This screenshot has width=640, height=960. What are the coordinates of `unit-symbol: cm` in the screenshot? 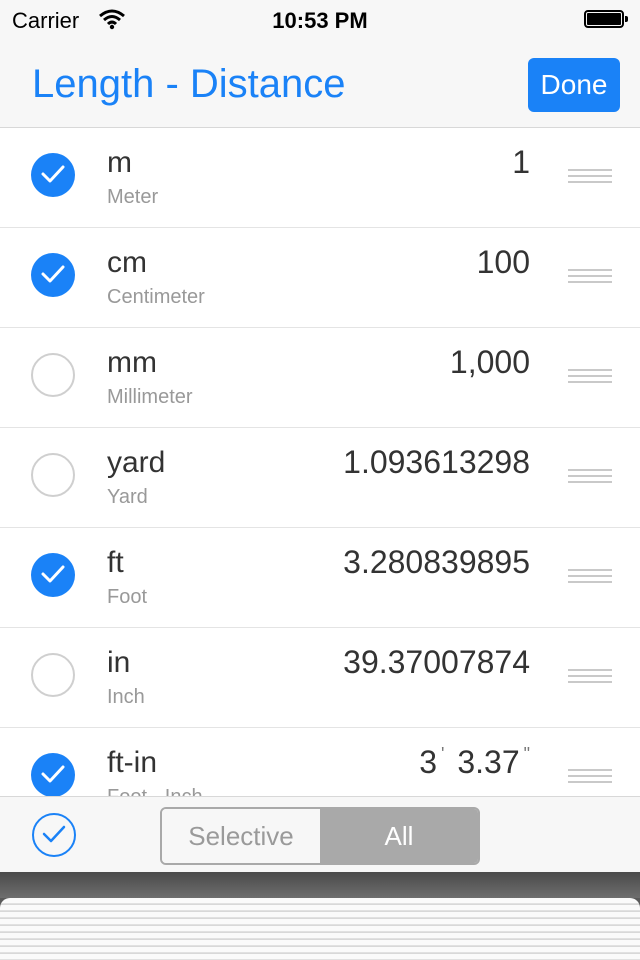 It's located at (127, 262).